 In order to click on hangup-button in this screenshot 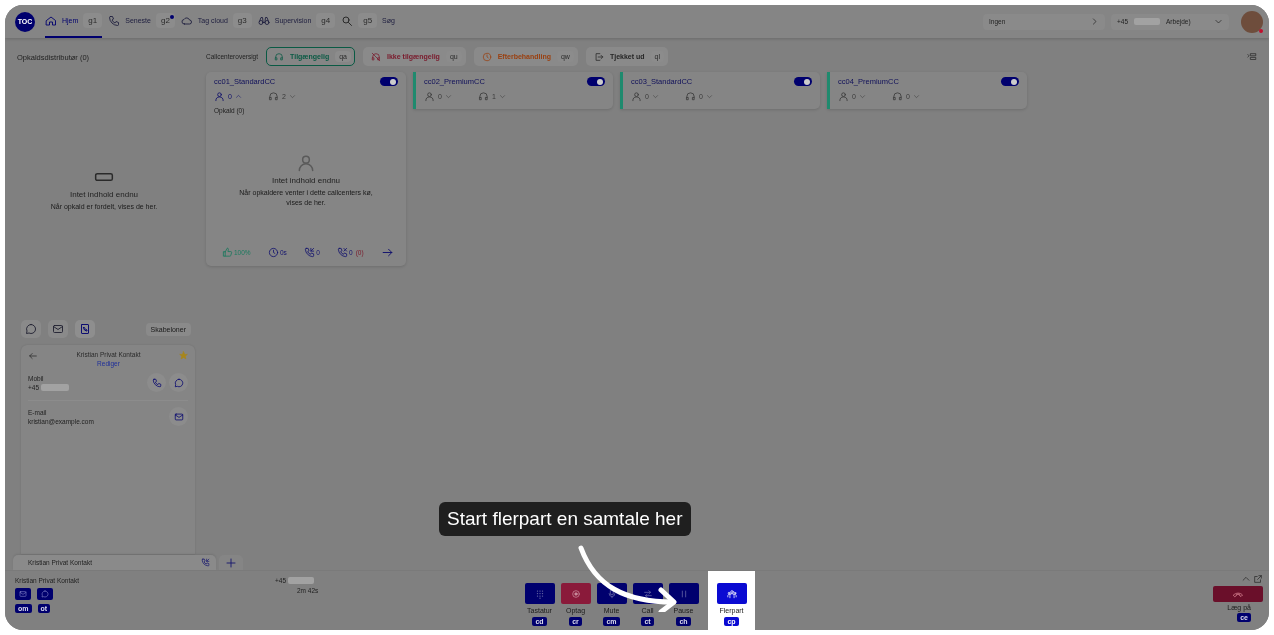, I will do `click(1238, 594)`.